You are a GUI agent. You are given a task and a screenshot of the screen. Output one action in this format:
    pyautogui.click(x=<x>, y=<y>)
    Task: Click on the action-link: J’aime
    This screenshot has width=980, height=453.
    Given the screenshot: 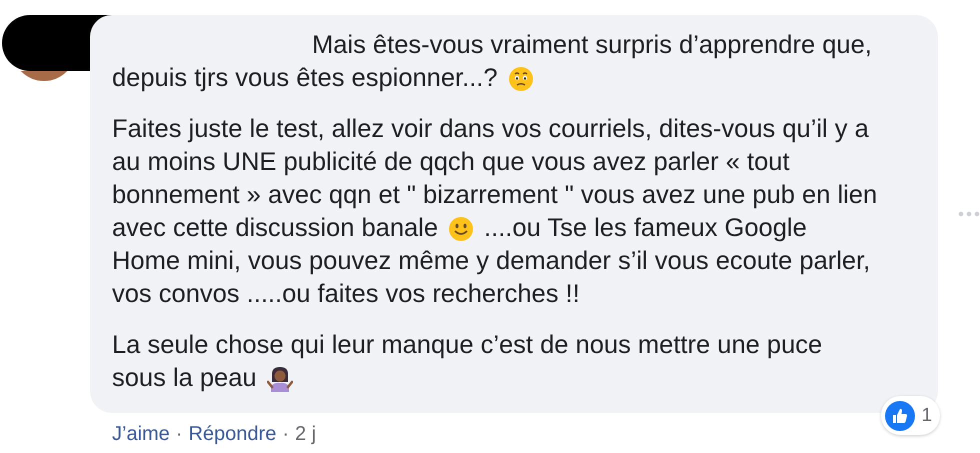 What is the action you would take?
    pyautogui.click(x=141, y=434)
    